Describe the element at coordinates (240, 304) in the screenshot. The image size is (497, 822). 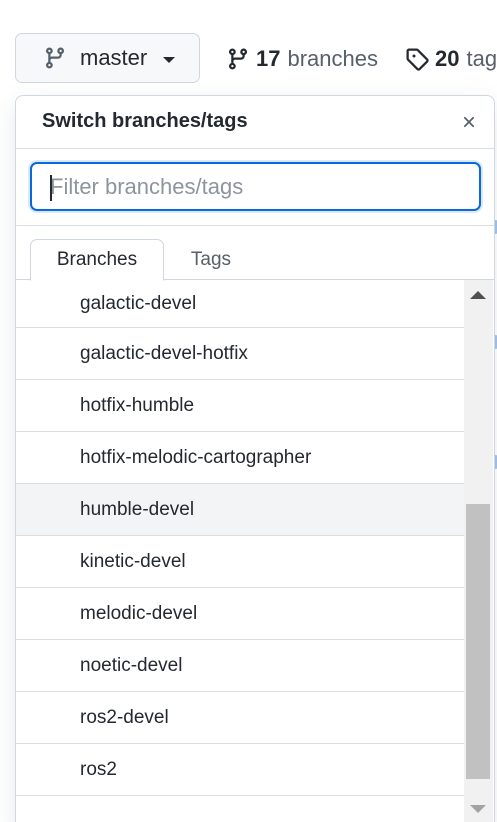
I see `branch-list-item: galactic-devel` at that location.